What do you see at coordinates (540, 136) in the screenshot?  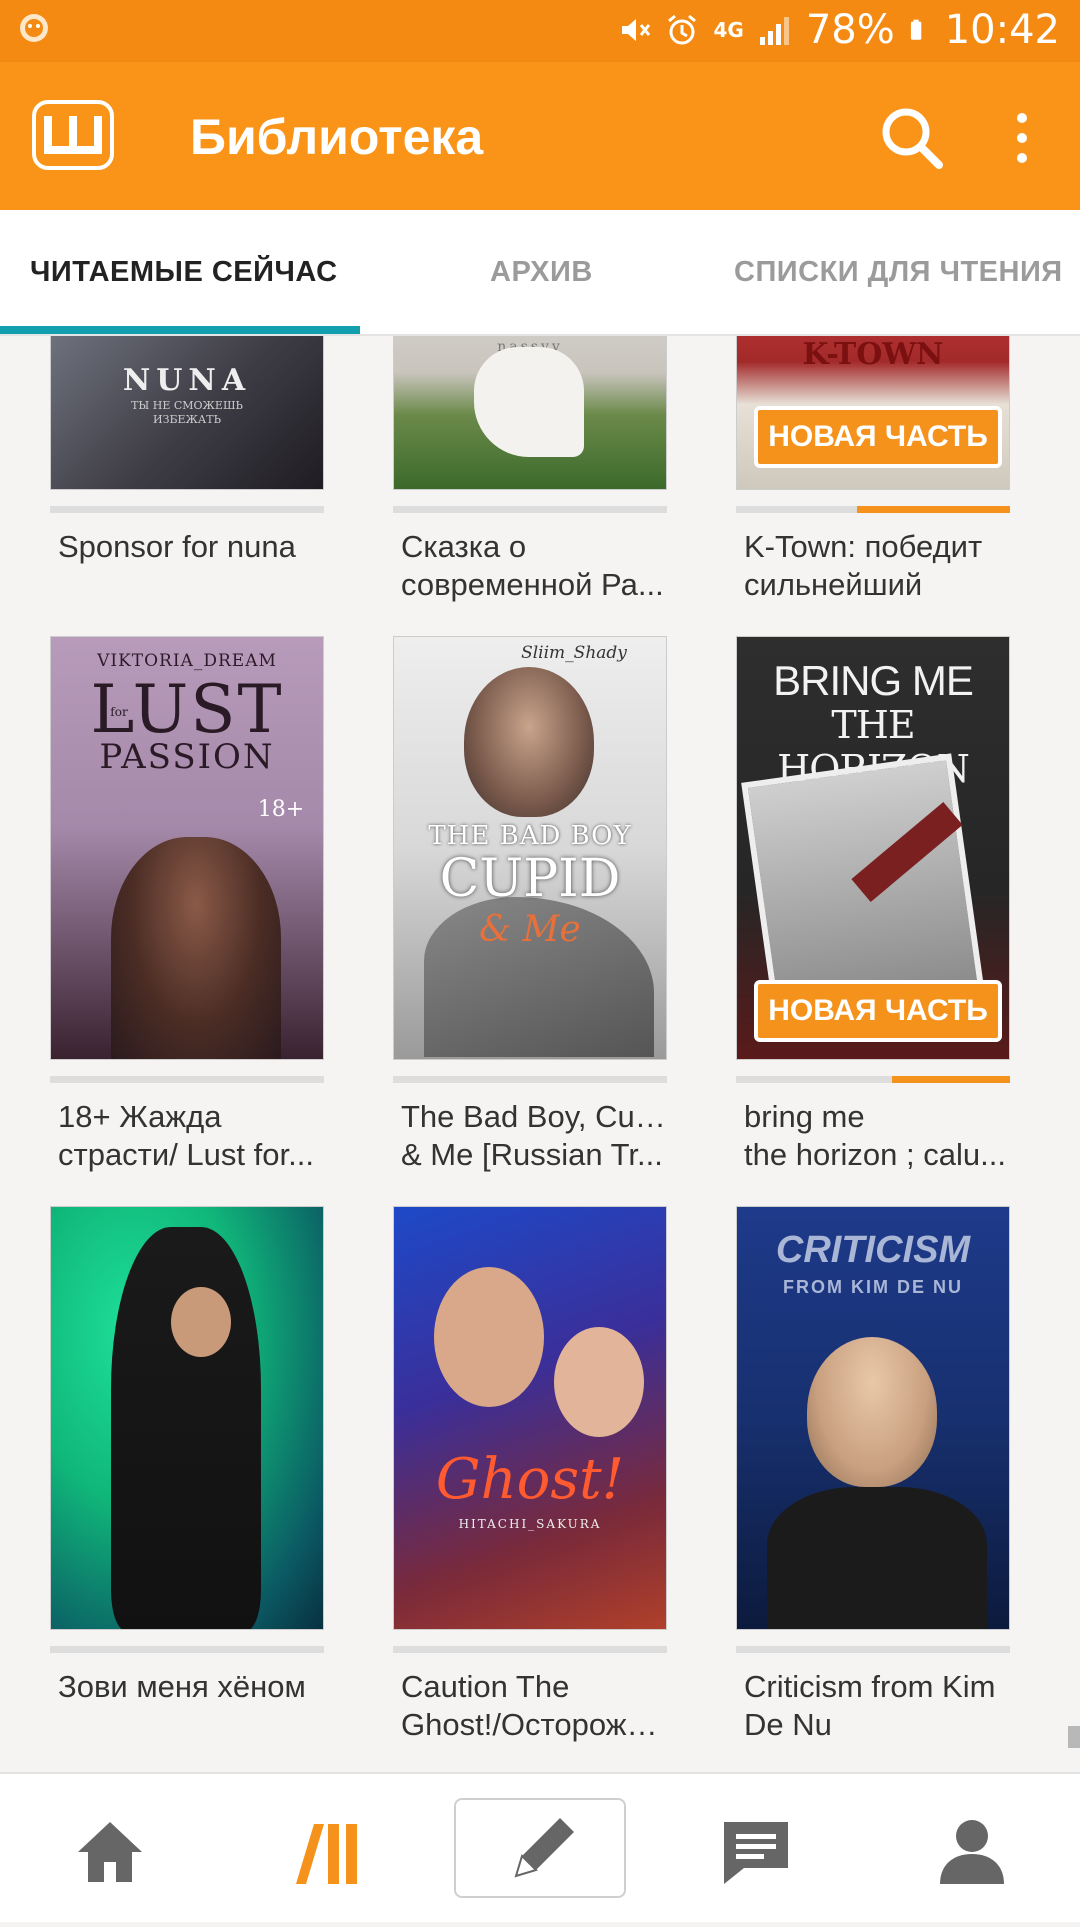 I see `app-bar: Библиотека` at bounding box center [540, 136].